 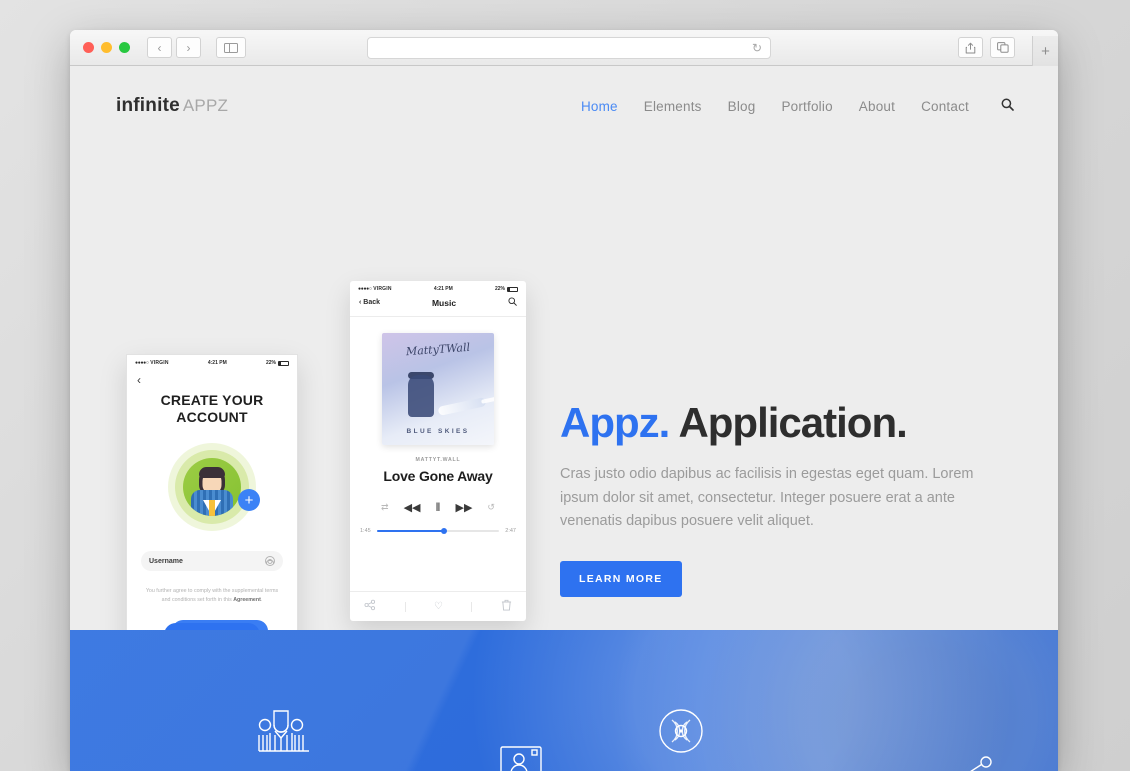 What do you see at coordinates (438, 349) in the screenshot?
I see `album-signature: MattyTWall` at bounding box center [438, 349].